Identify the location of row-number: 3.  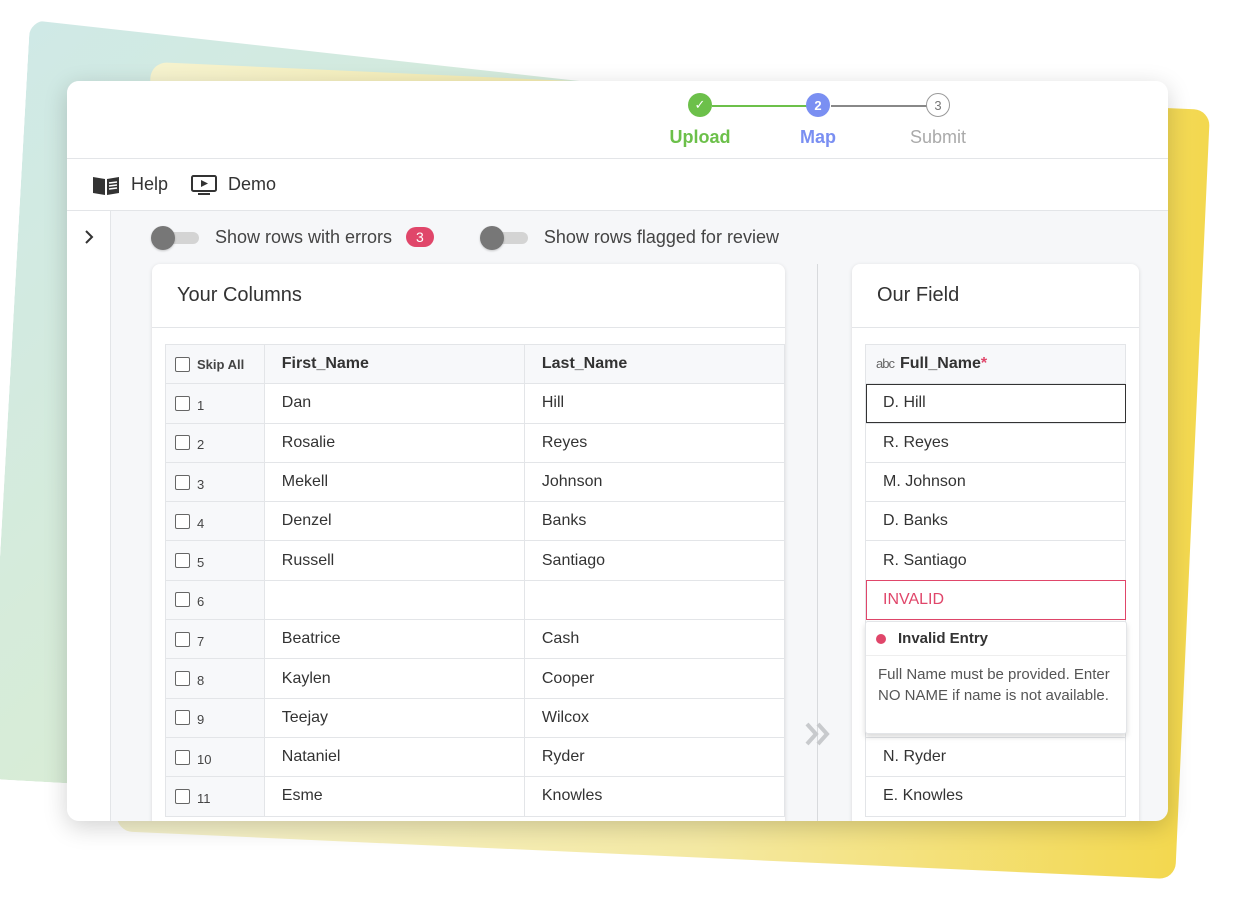
(201, 484).